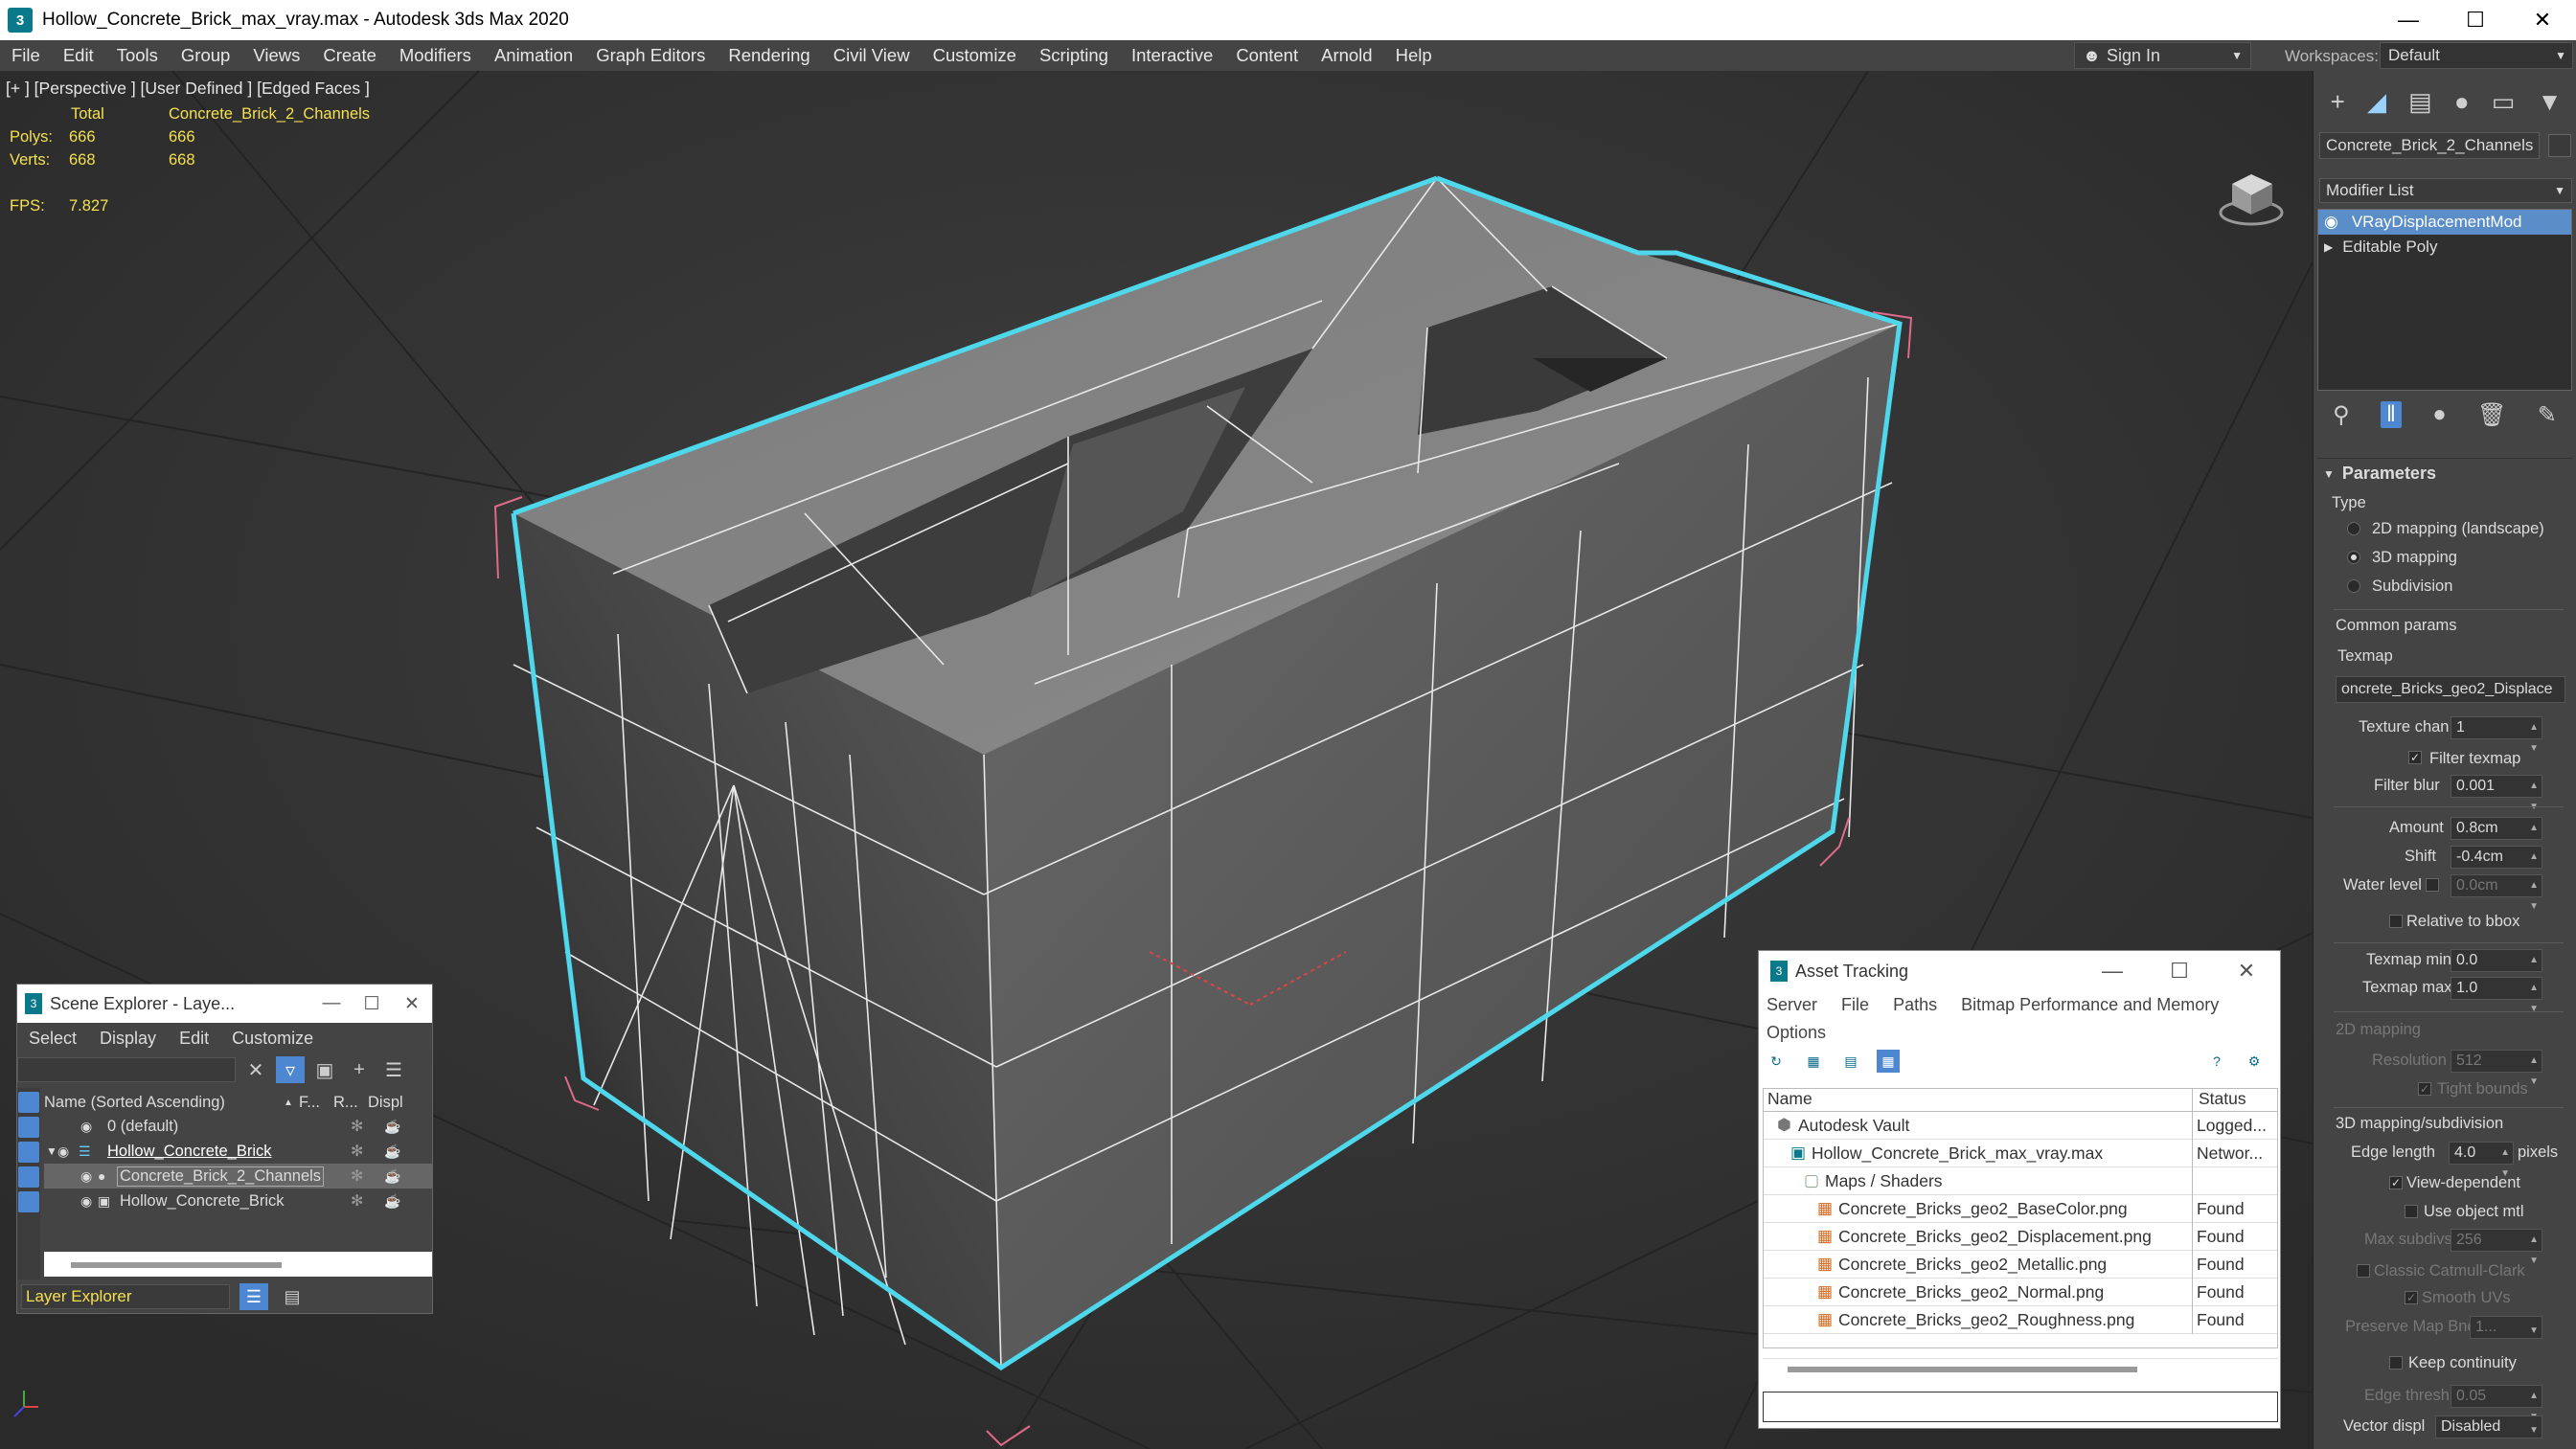 The width and height of the screenshot is (2576, 1449). Describe the element at coordinates (349, 55) in the screenshot. I see `menu-create: Create` at that location.